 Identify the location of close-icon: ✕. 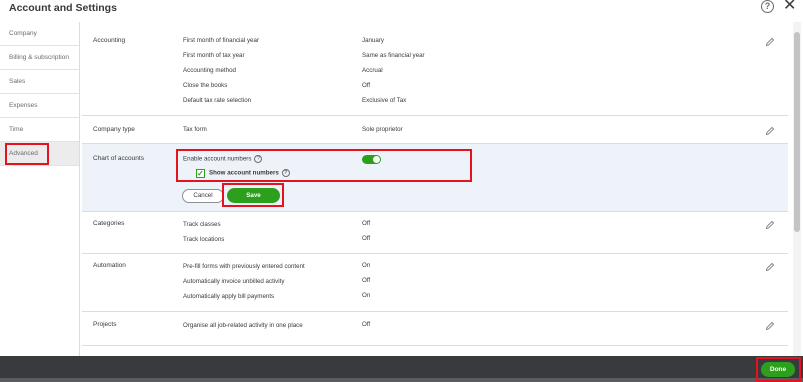
(789, 7).